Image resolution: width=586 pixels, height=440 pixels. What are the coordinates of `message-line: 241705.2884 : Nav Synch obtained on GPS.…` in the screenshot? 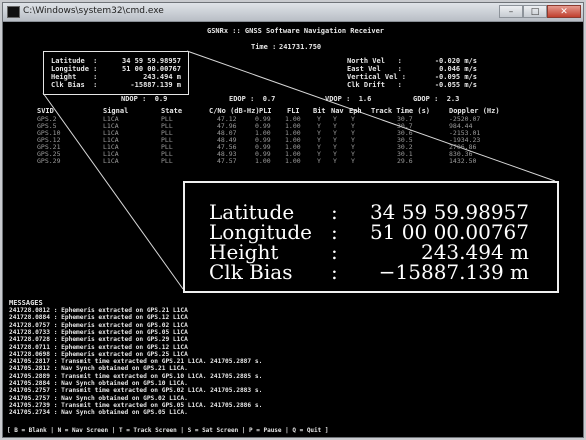 It's located at (98, 383).